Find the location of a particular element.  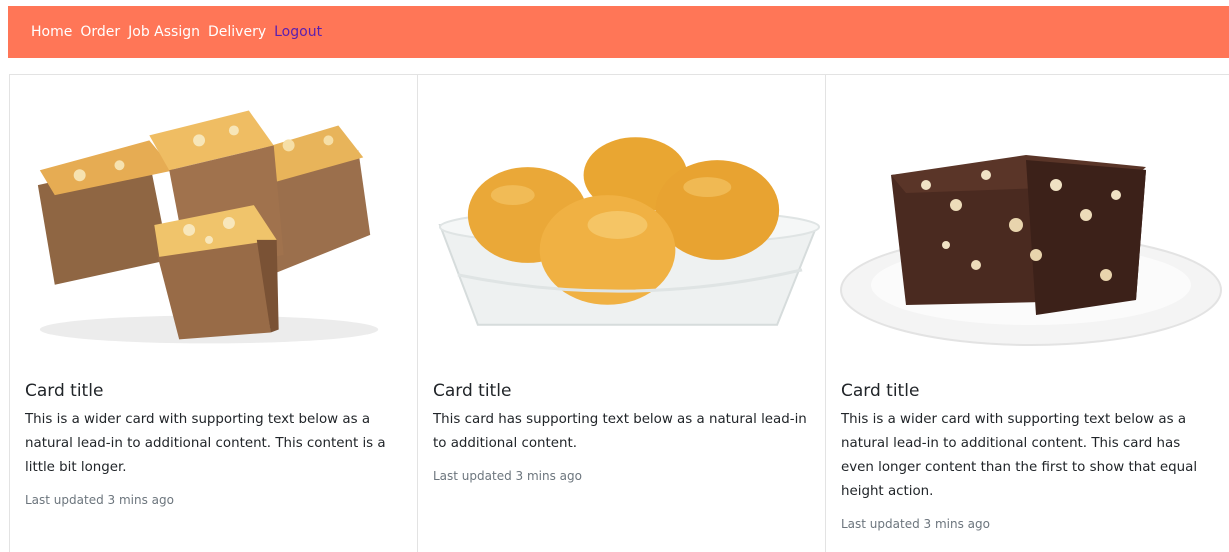

nav-link-order: Order is located at coordinates (100, 32).